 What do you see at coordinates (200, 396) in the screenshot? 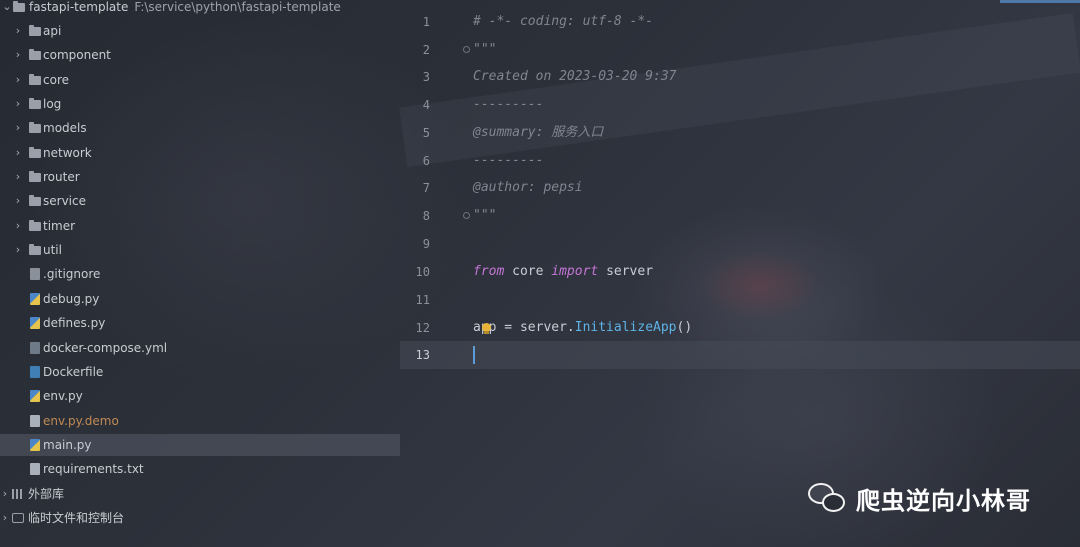
I see `tree-file-env-py: env.py` at bounding box center [200, 396].